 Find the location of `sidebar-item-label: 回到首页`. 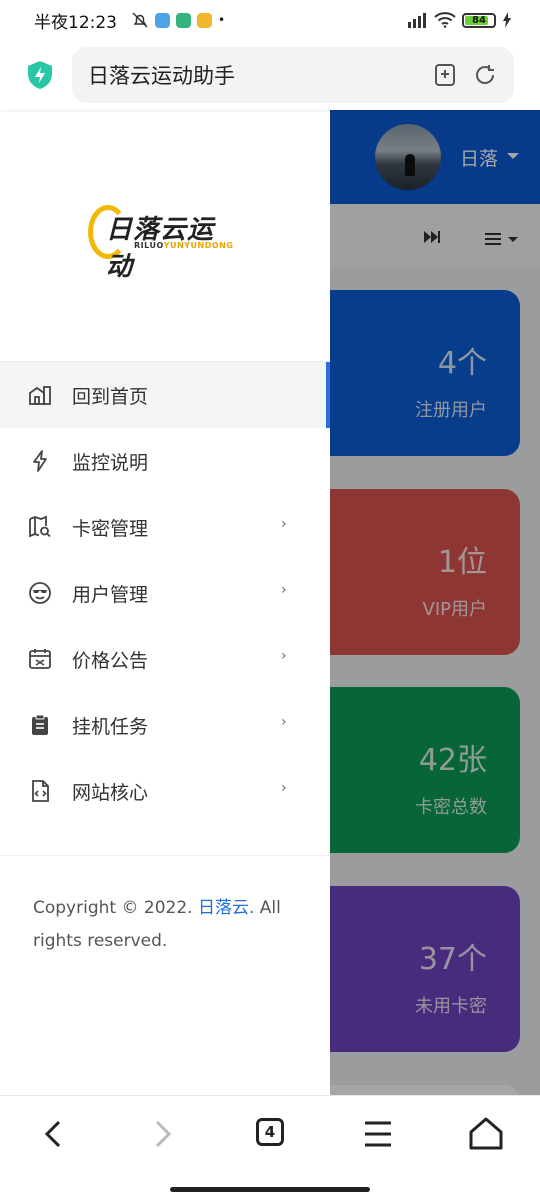

sidebar-item-label: 回到首页 is located at coordinates (110, 396).